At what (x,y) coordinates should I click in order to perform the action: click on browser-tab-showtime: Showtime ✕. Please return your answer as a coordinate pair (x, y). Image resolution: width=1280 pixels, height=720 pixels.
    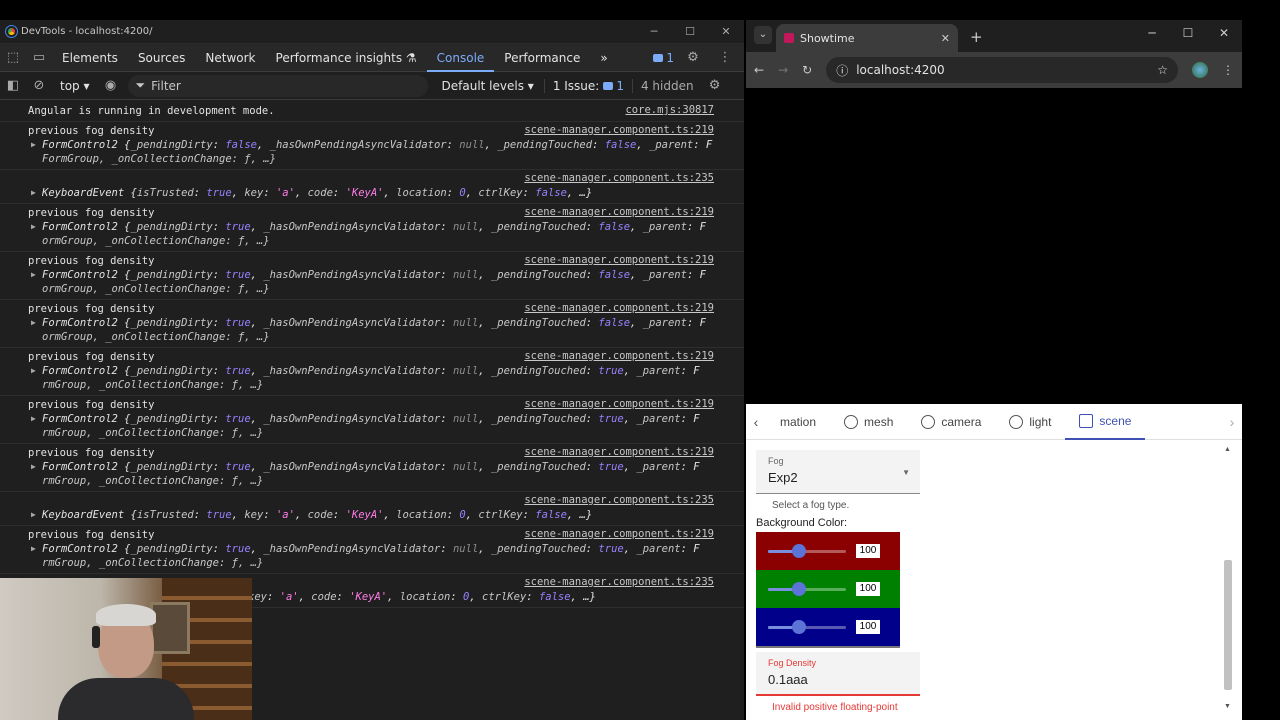
    Looking at the image, I should click on (867, 38).